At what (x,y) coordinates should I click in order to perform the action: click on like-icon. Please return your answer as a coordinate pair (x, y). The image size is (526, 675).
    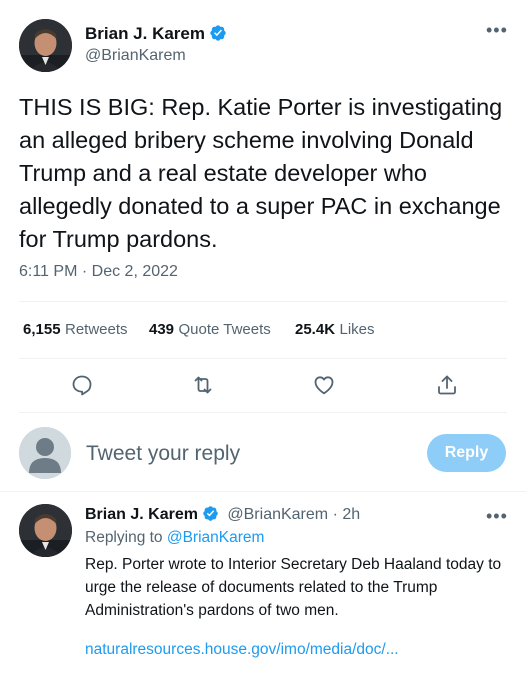
    Looking at the image, I should click on (324, 385).